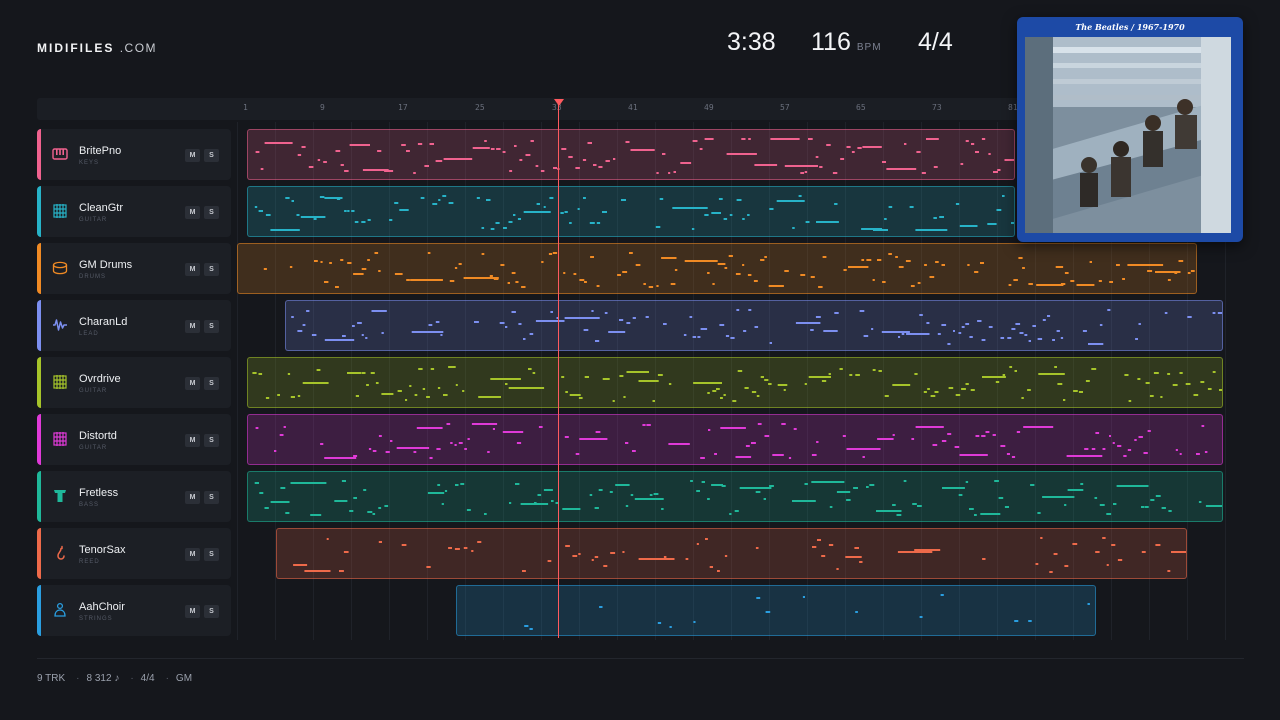 The image size is (1280, 720). Describe the element at coordinates (76, 48) in the screenshot. I see `brand-name: MIDIFILES` at that location.